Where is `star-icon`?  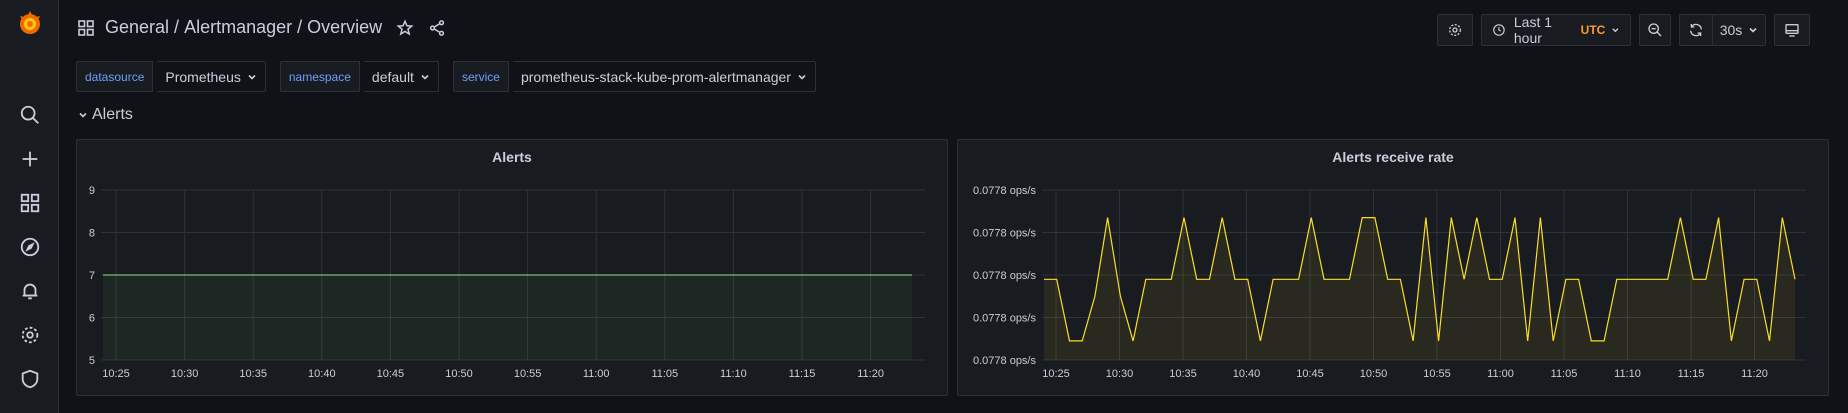
star-icon is located at coordinates (405, 27).